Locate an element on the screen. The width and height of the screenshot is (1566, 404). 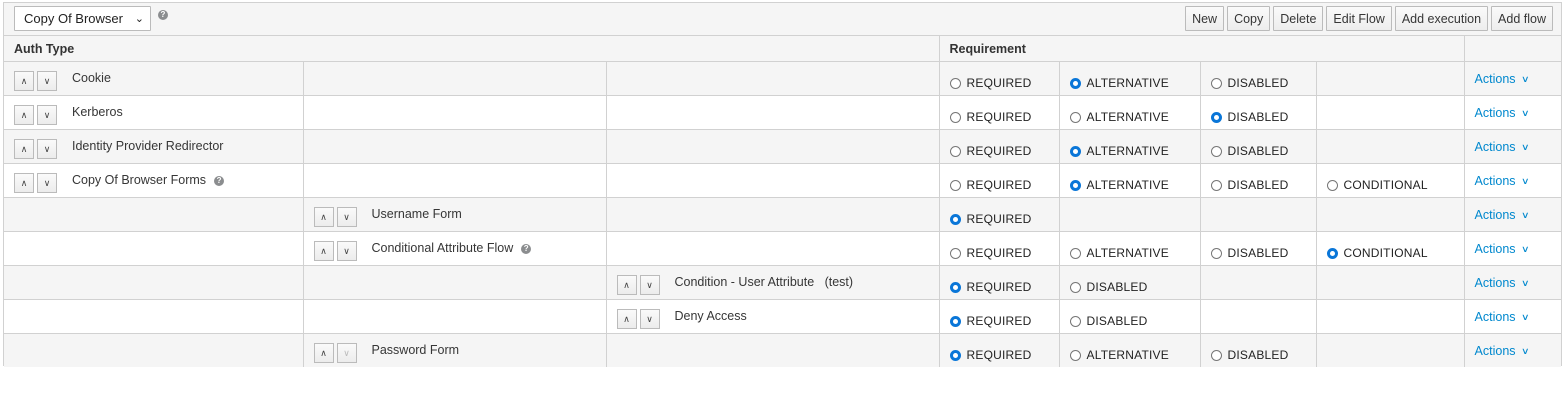
add-flow-button: Add flow is located at coordinates (1522, 18).